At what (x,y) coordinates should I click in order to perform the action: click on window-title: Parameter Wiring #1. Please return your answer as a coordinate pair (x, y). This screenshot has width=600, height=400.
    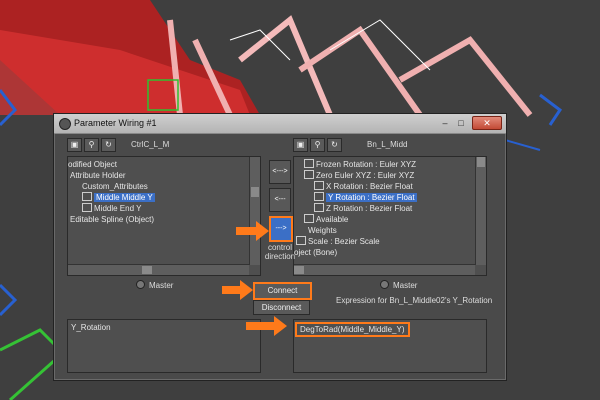
    Looking at the image, I should click on (115, 123).